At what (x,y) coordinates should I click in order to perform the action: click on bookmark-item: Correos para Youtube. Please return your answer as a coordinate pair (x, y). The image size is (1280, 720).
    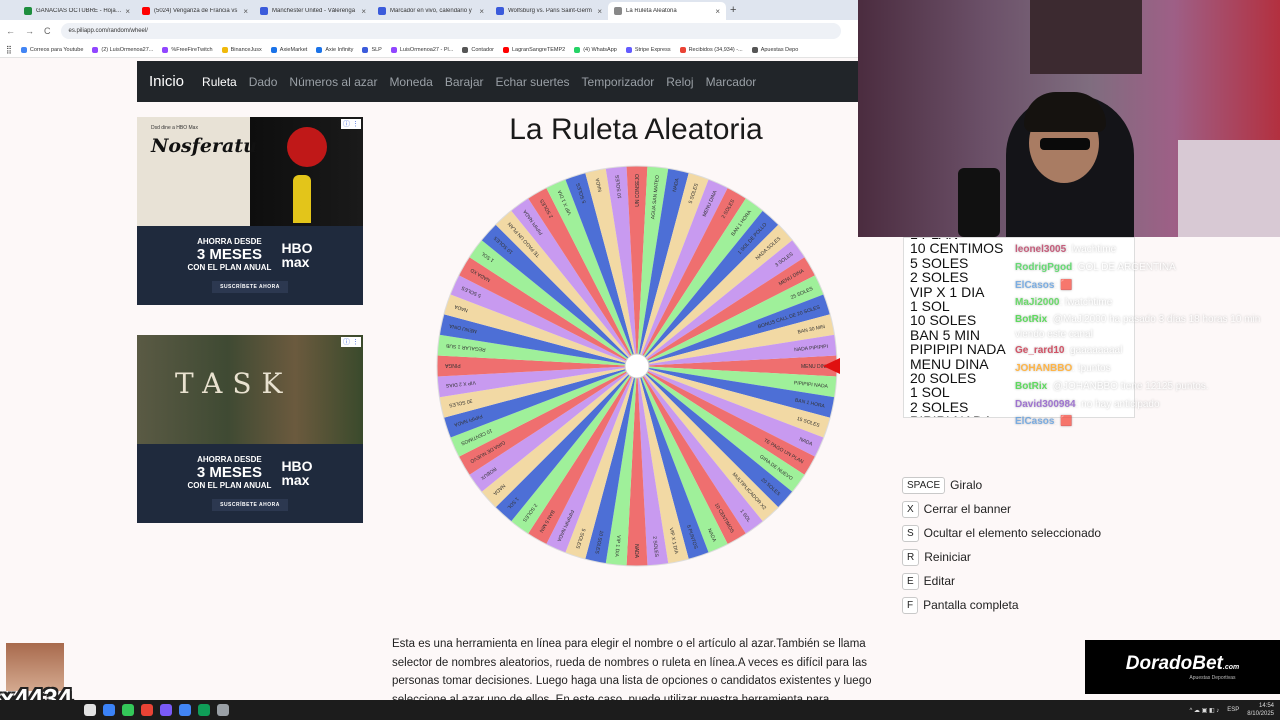
    Looking at the image, I should click on (51, 49).